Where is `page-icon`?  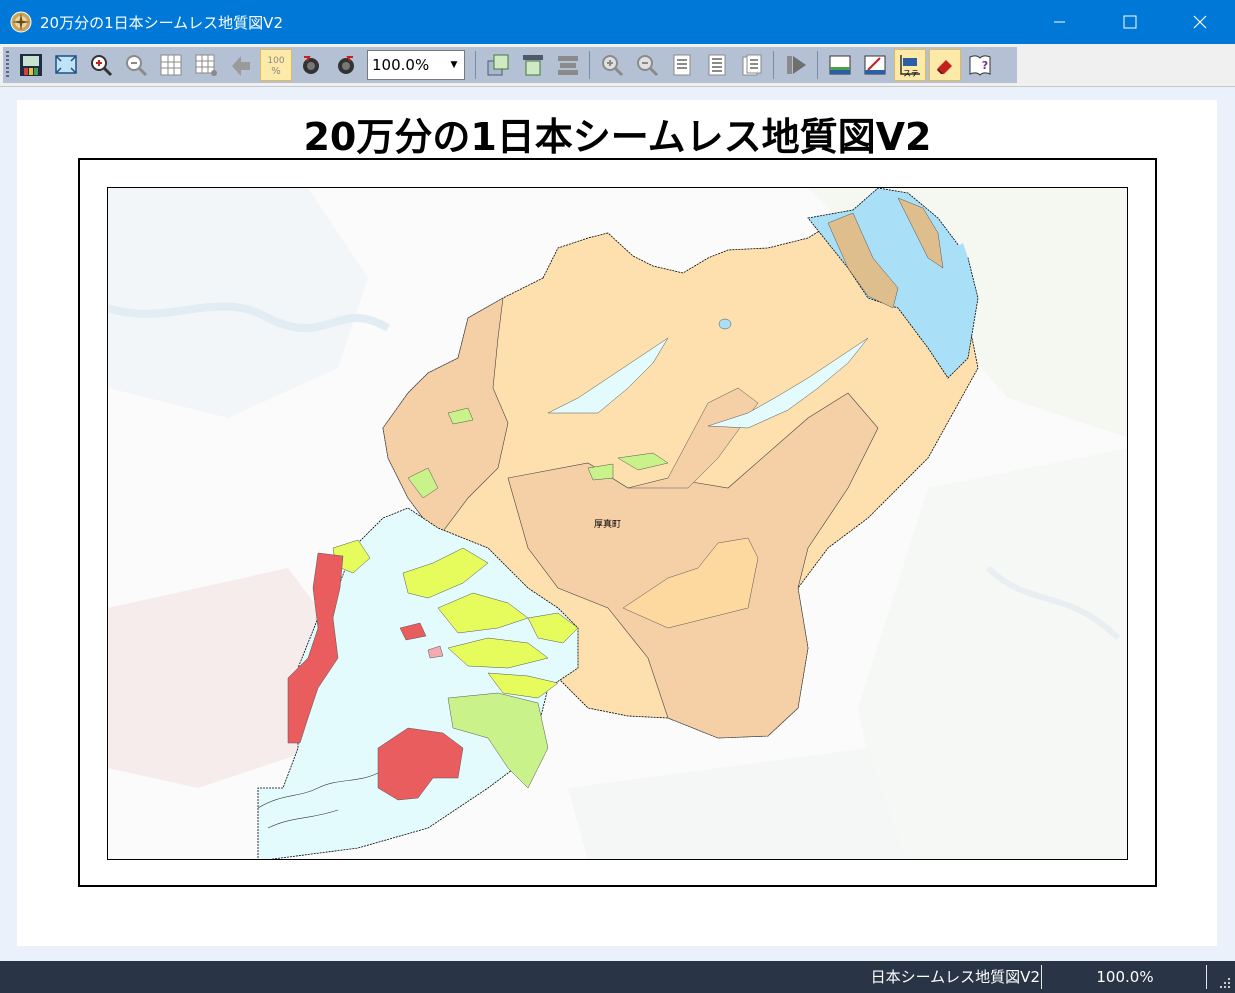 page-icon is located at coordinates (682, 65).